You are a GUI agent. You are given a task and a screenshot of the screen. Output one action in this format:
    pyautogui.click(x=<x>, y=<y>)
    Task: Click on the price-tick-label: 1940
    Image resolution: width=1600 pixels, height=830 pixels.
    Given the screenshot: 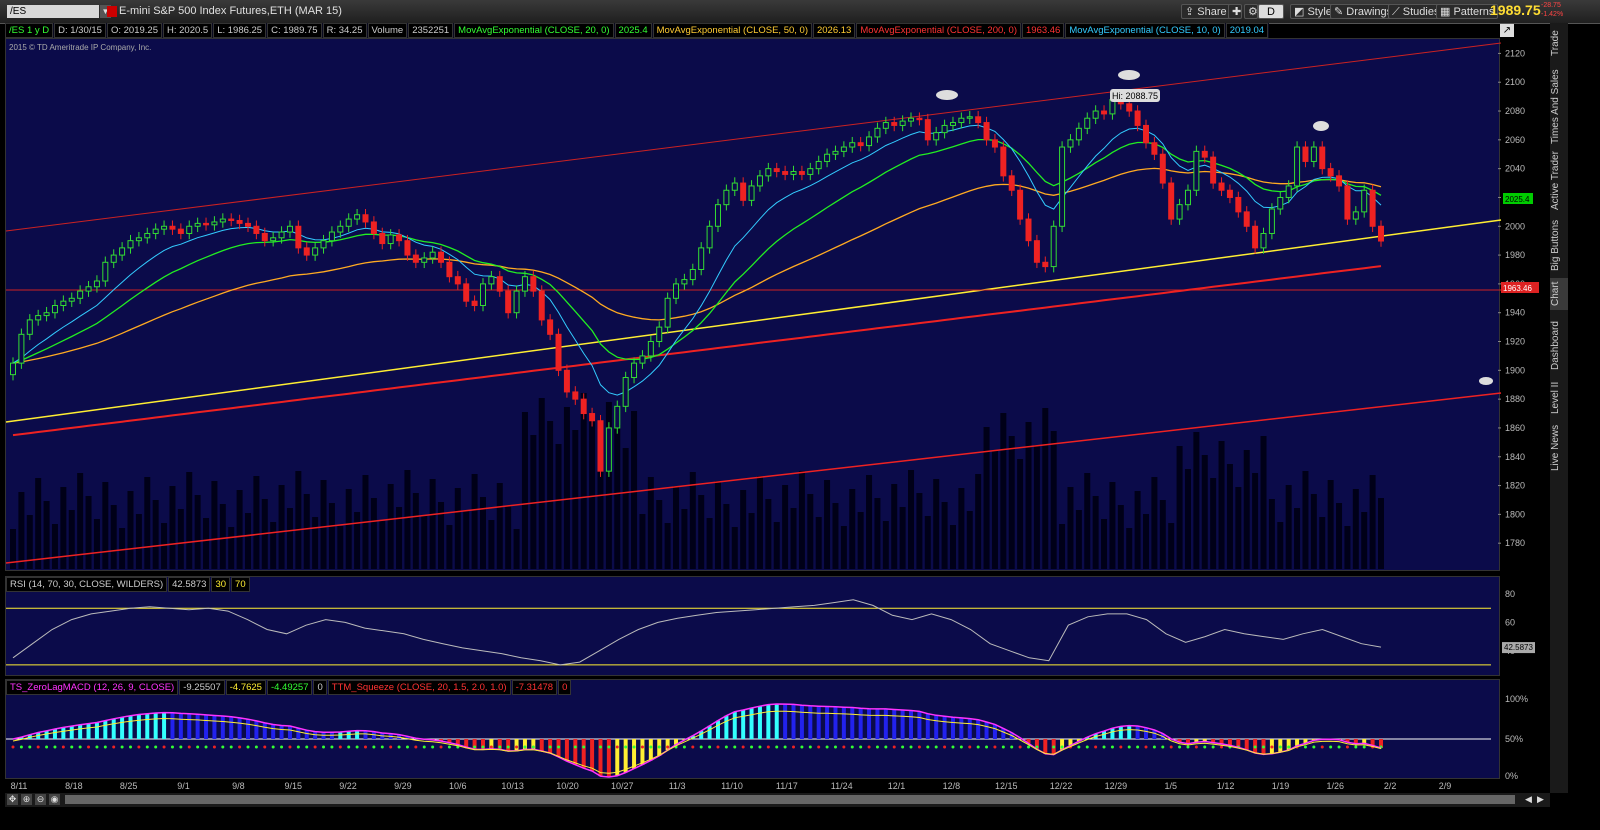 What is the action you would take?
    pyautogui.click(x=1515, y=313)
    